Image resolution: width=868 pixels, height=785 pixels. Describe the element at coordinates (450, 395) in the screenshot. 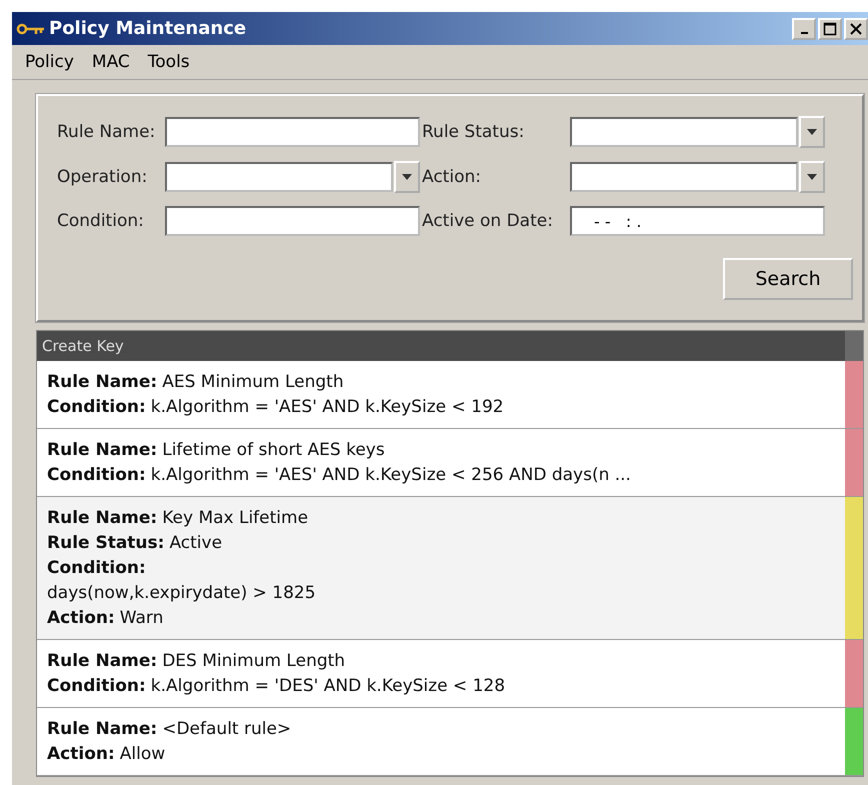

I see `rule-item: Rule Name: AES Minimum Length Condition: k.Algorithm = 'AES' AND k.KeySize < 192` at that location.